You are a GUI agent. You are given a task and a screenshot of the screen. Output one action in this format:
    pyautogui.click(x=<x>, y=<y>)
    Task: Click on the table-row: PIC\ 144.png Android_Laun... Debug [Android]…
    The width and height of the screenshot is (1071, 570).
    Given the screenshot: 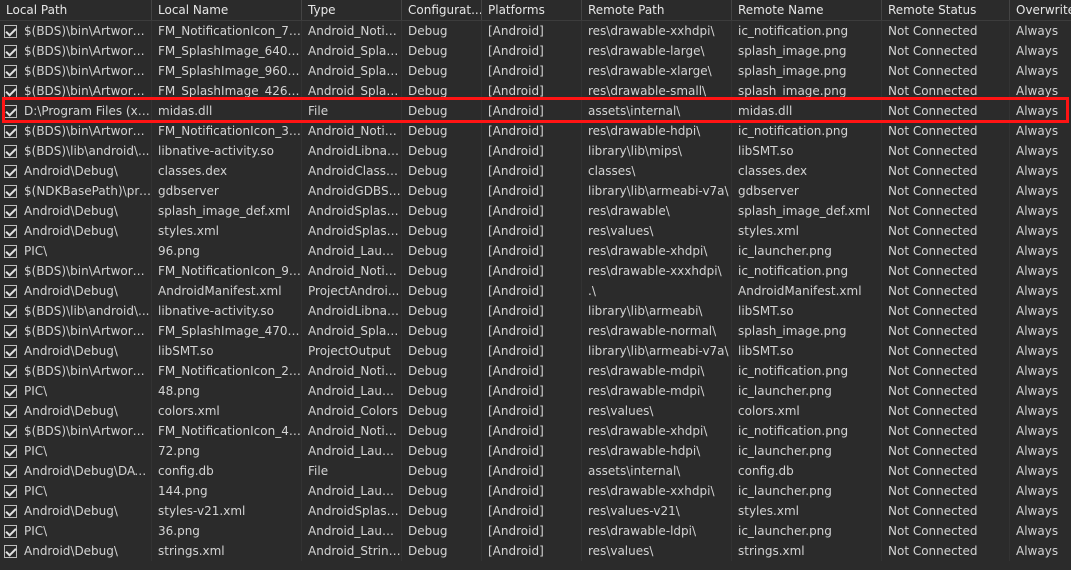 What is the action you would take?
    pyautogui.click(x=535, y=491)
    